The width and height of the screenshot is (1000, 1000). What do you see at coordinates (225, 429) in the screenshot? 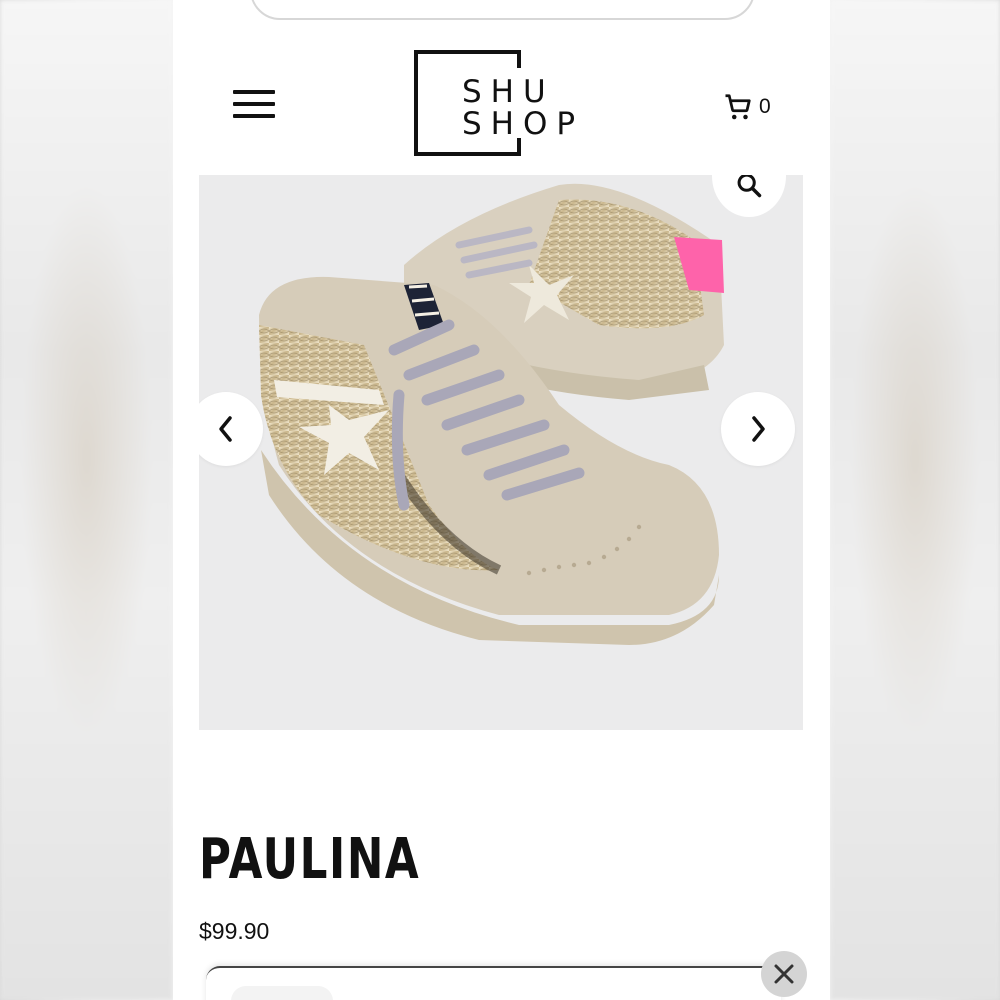
I see `chevron-left-icon` at bounding box center [225, 429].